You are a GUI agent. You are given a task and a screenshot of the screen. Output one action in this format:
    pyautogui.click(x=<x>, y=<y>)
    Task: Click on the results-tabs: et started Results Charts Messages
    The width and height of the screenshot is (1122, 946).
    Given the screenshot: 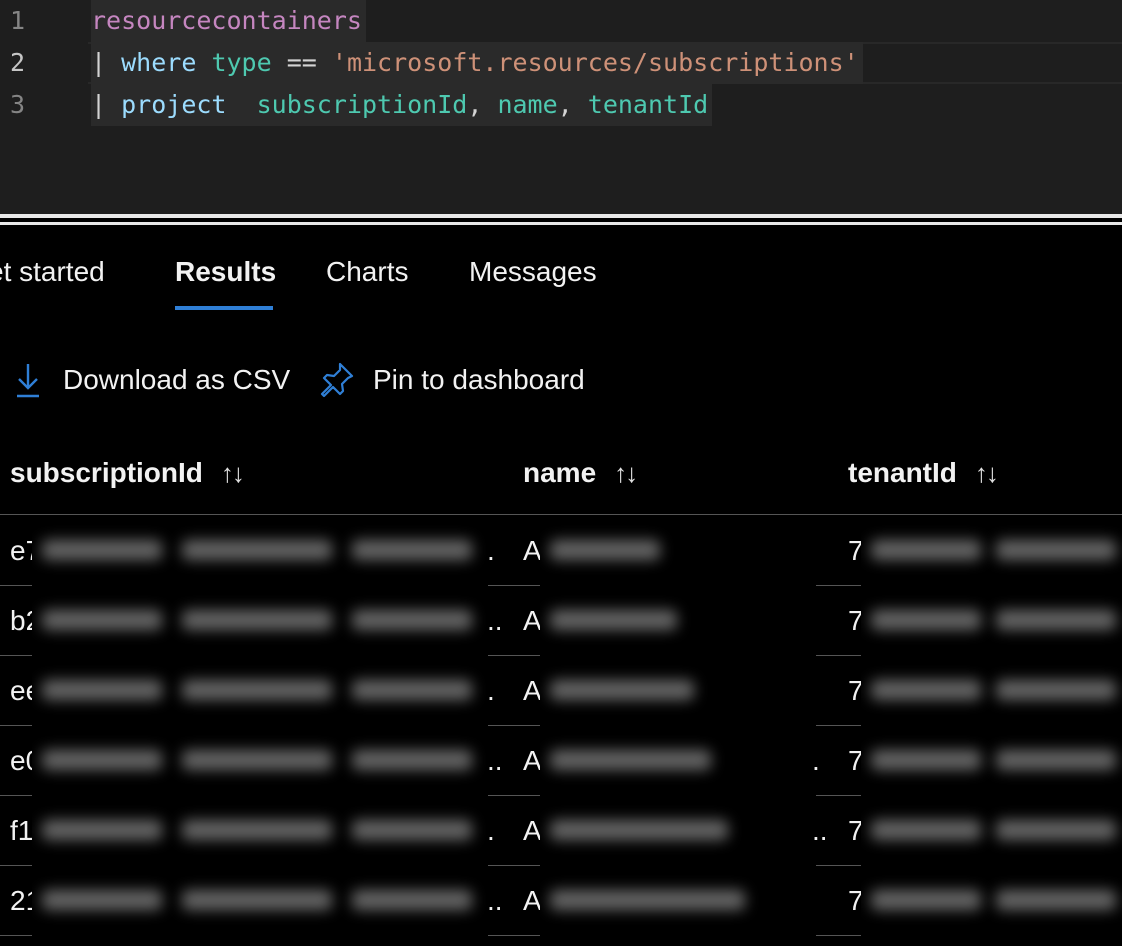 What is the action you would take?
    pyautogui.click(x=561, y=280)
    